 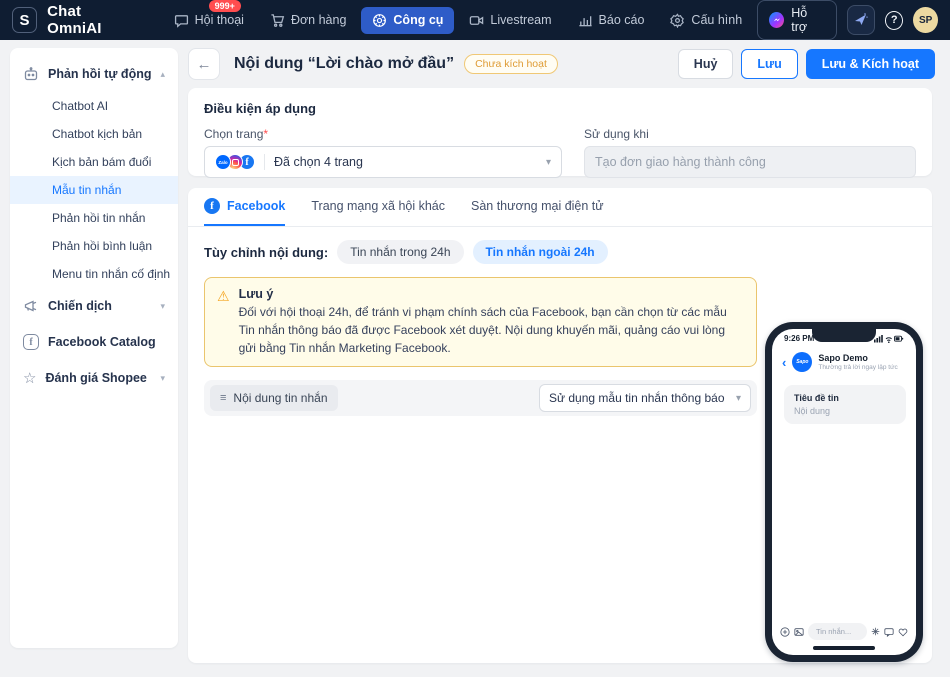 What do you see at coordinates (903, 632) in the screenshot?
I see `heart-icon` at bounding box center [903, 632].